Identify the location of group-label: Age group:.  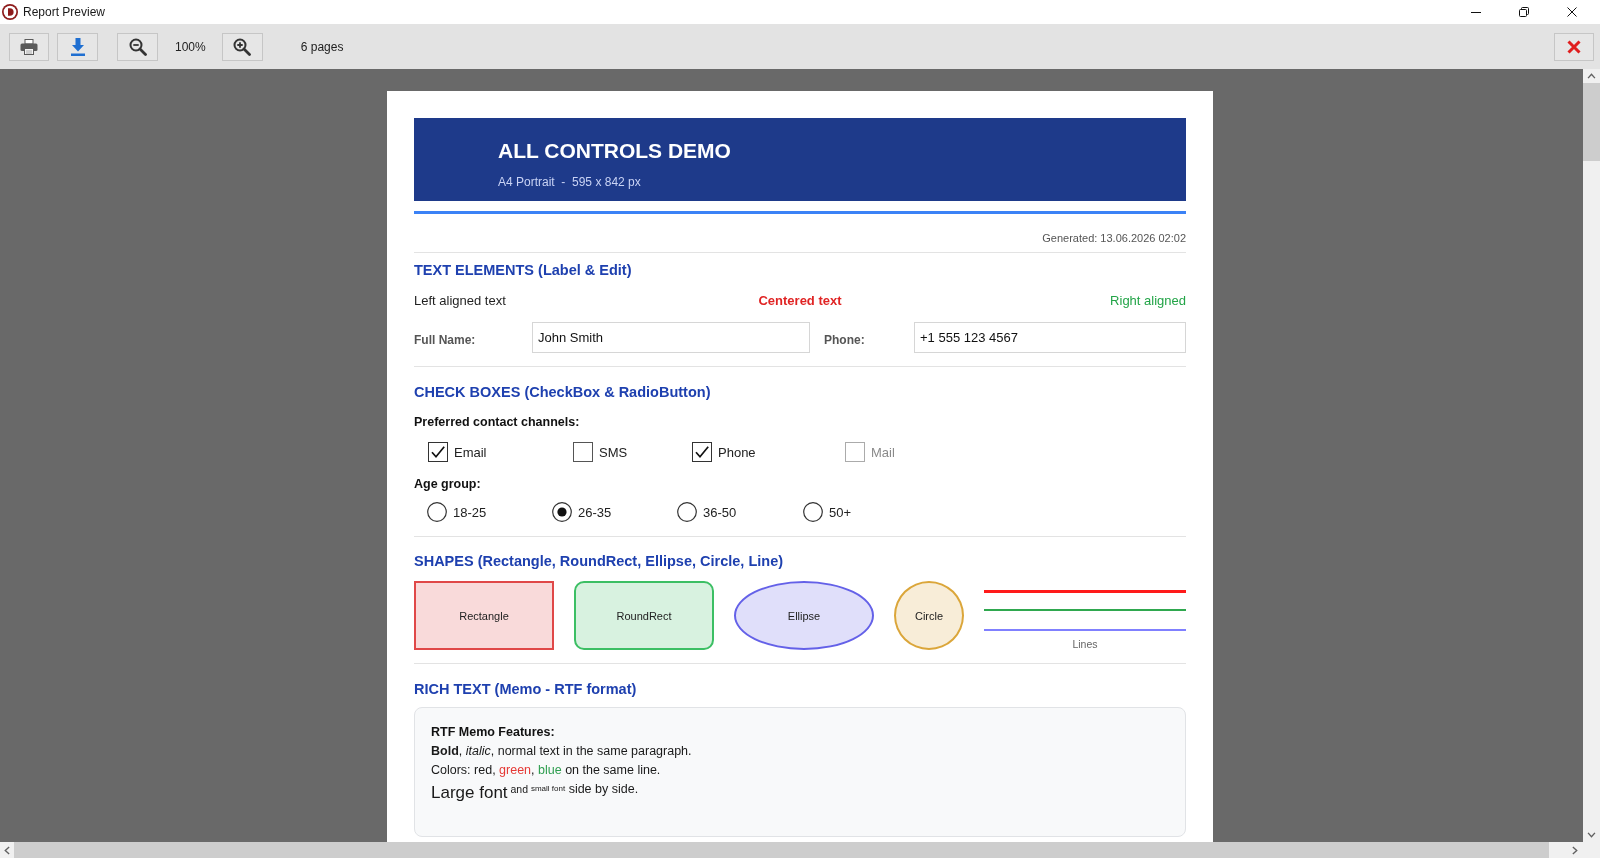
(447, 484).